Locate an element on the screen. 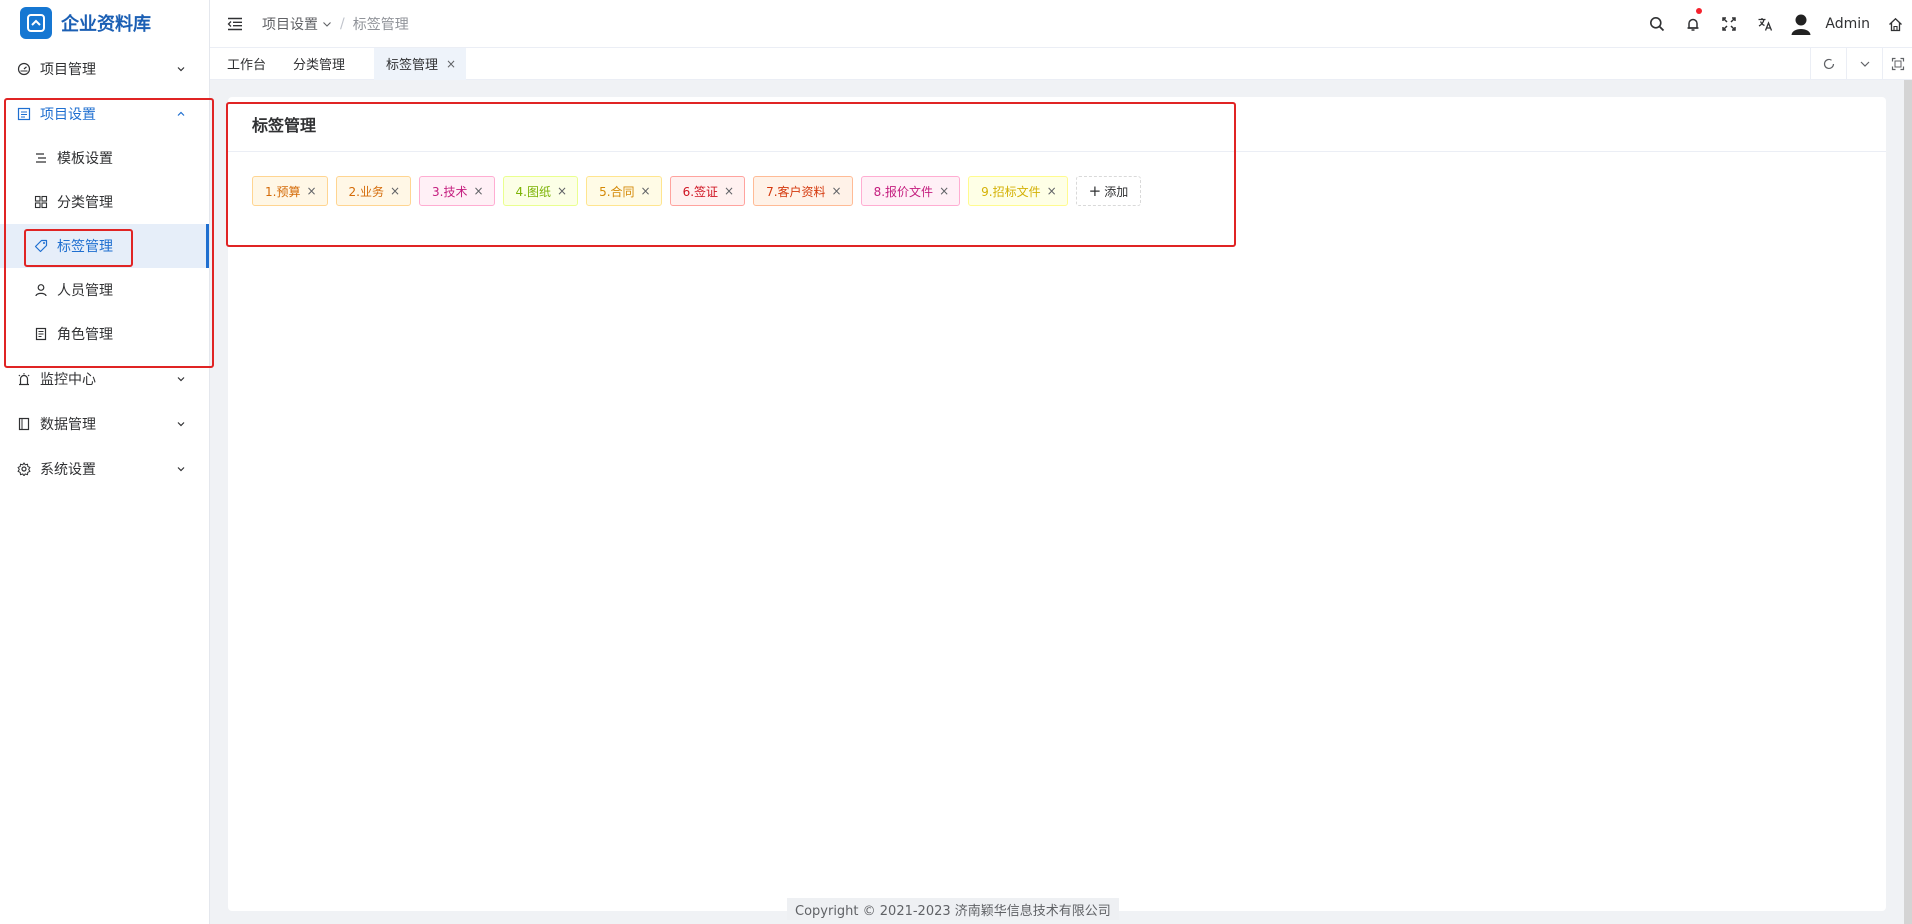 This screenshot has width=1912, height=924. tag-label: 6.签证 is located at coordinates (700, 191).